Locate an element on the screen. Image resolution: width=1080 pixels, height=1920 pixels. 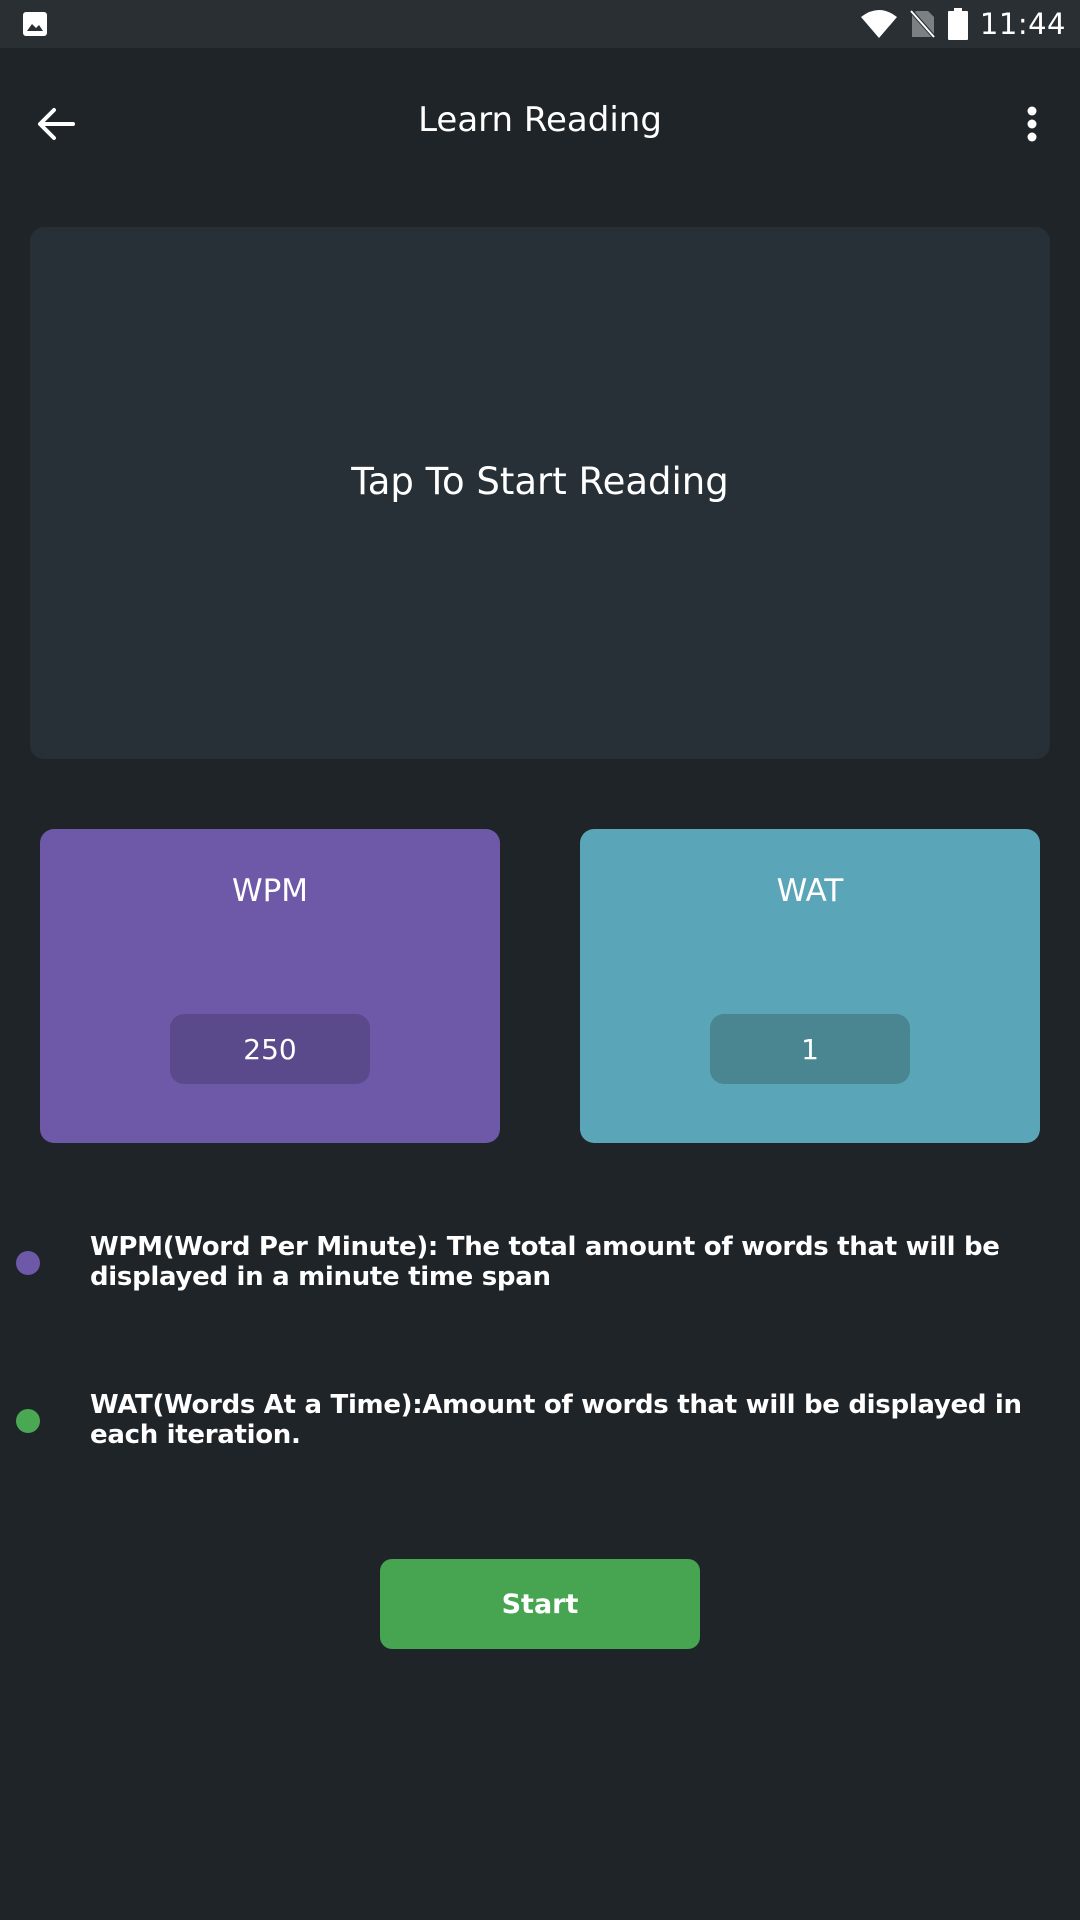
more-vert-icon is located at coordinates (1032, 124).